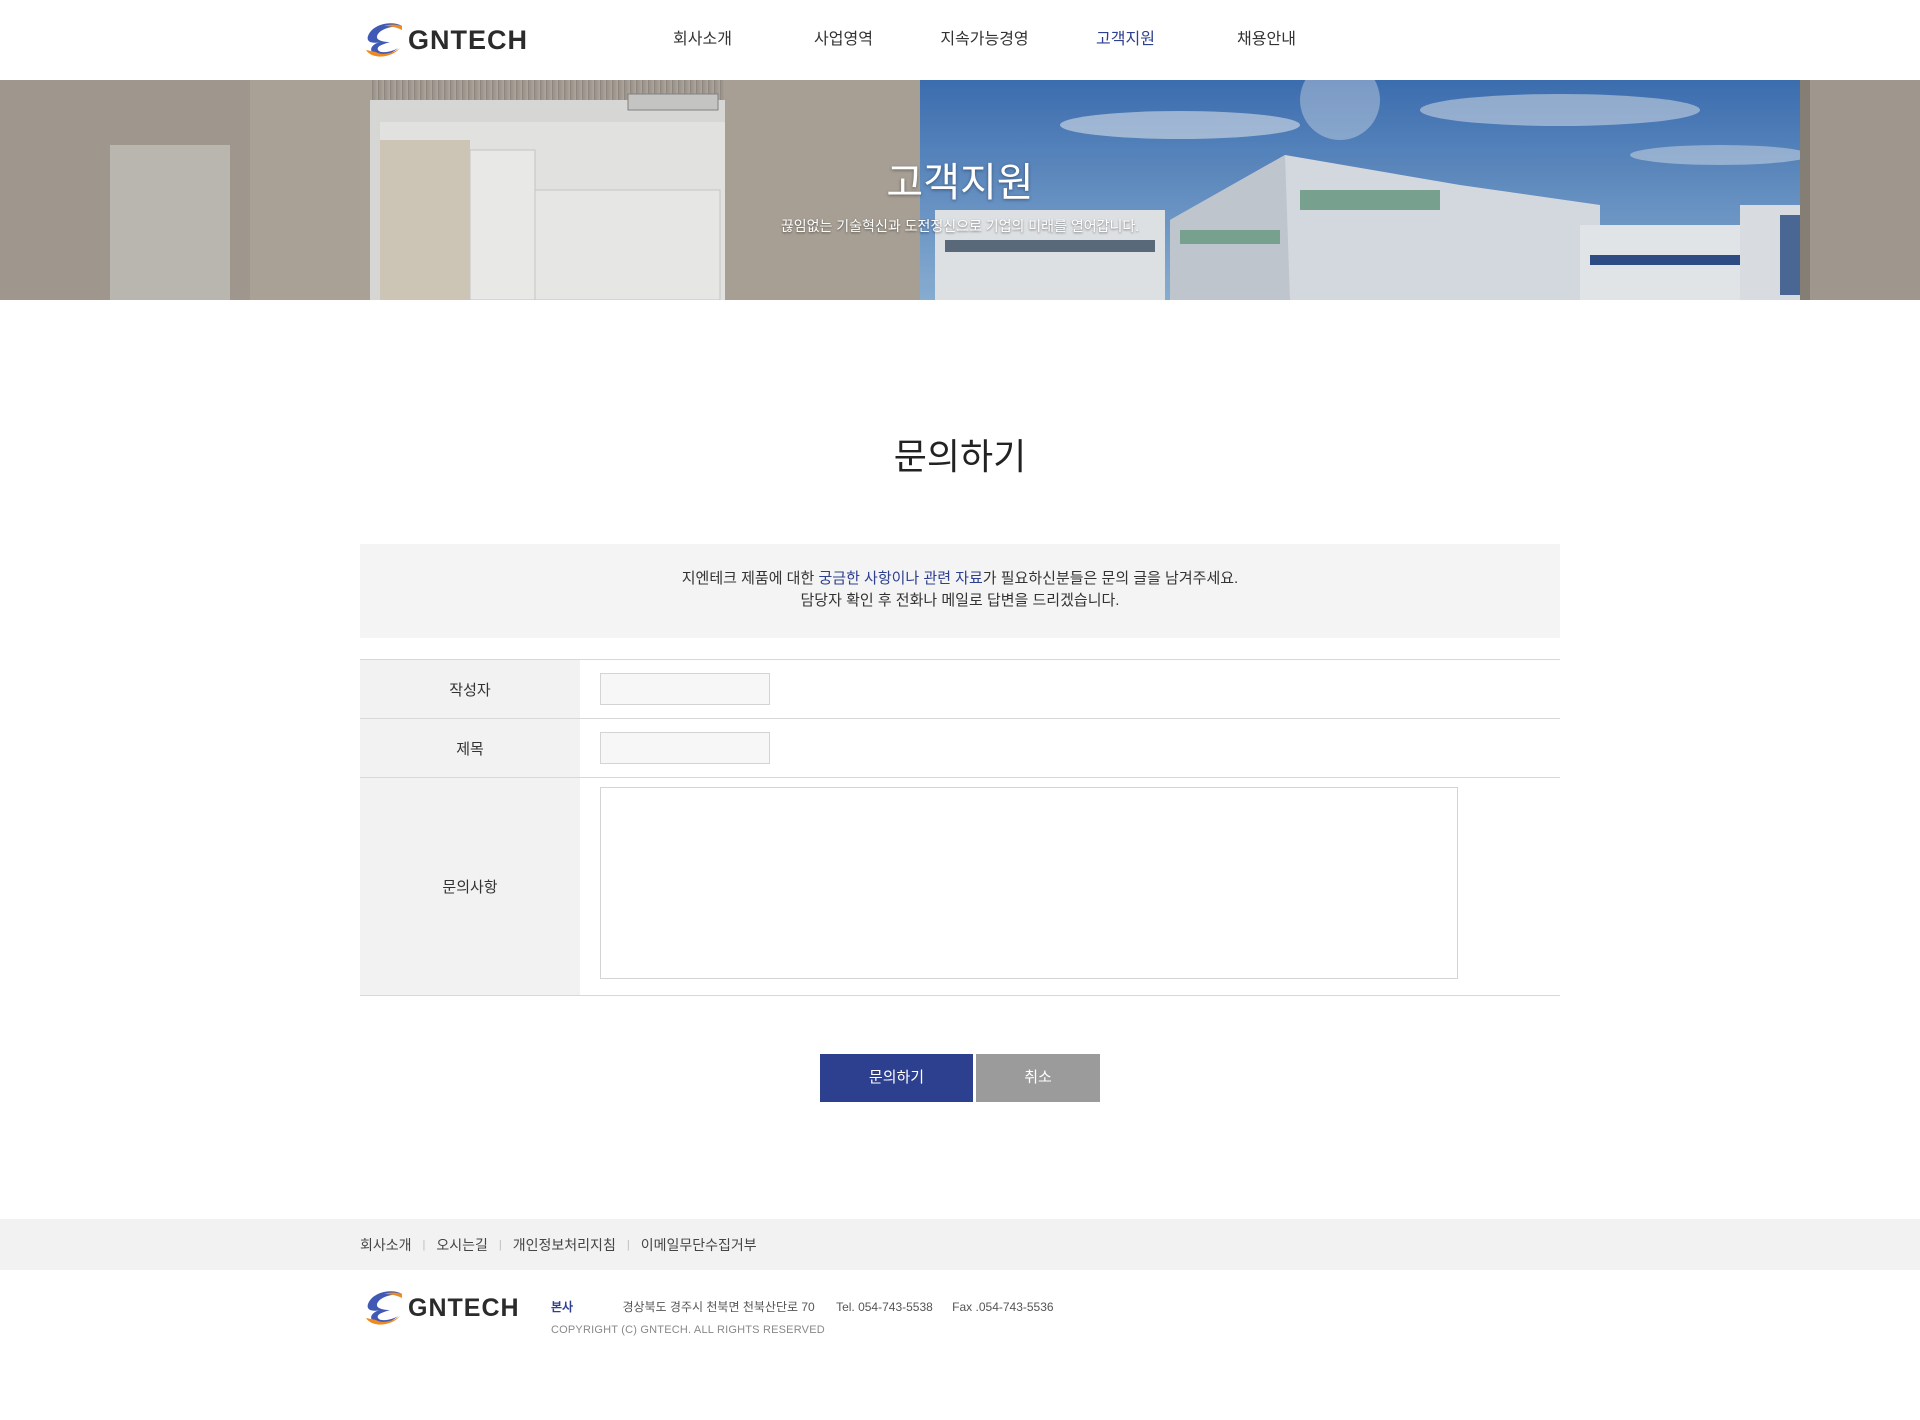 The height and width of the screenshot is (1420, 1920). Describe the element at coordinates (564, 1245) in the screenshot. I see `footer-link-privacy: 개인정보처리지침` at that location.